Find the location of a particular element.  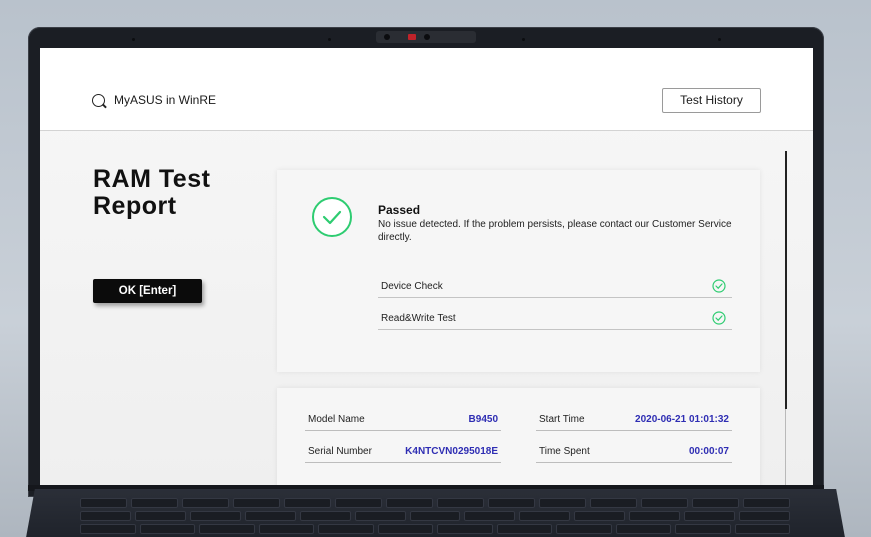

serial-number-row: Serial Number K4NTCVN0295018E is located at coordinates (403, 452).